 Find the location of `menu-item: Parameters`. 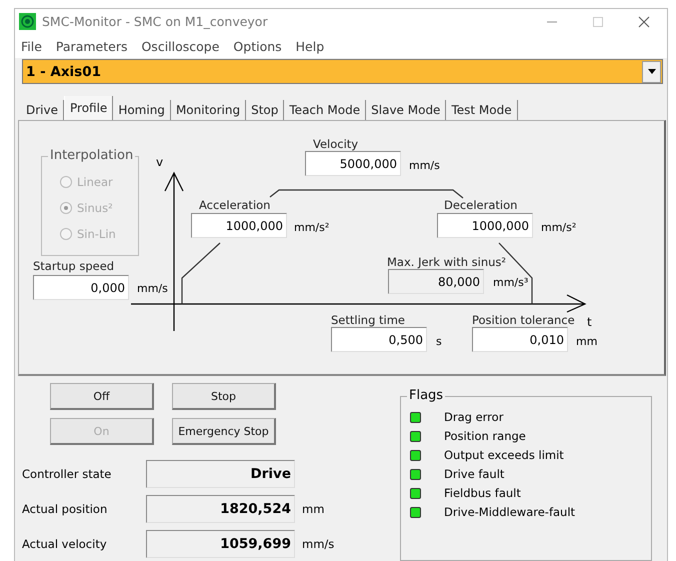

menu-item: Parameters is located at coordinates (92, 46).